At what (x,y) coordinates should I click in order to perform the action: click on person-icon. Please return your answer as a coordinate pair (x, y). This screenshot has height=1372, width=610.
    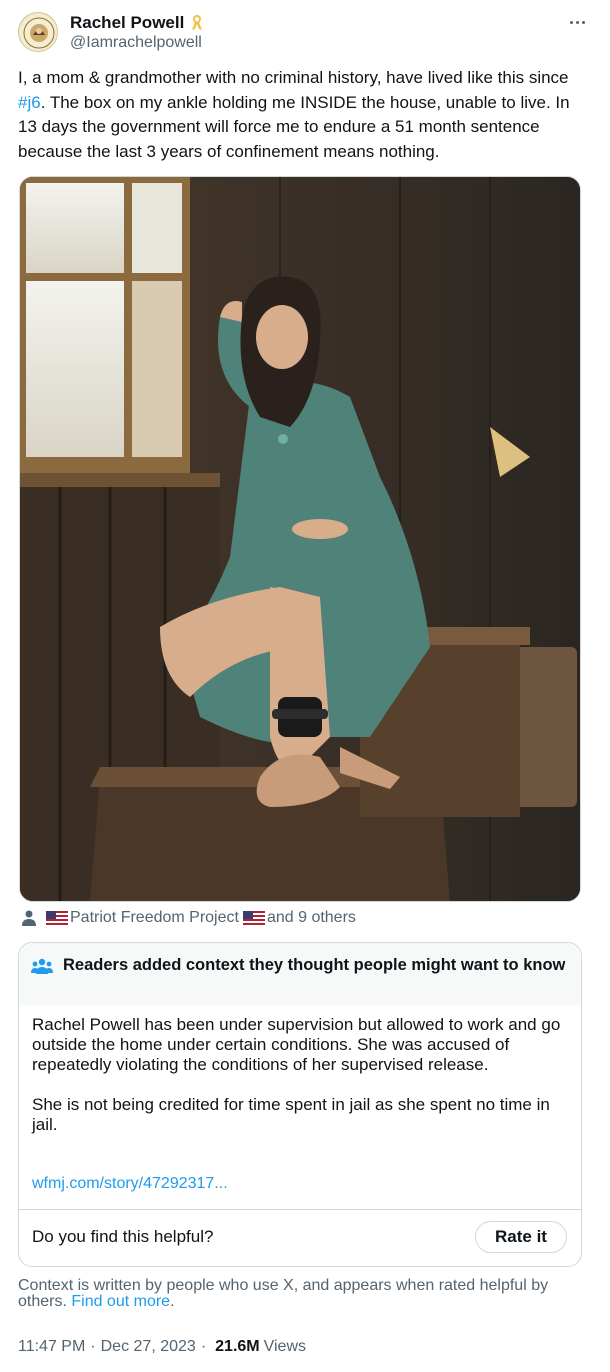
    Looking at the image, I should click on (29, 918).